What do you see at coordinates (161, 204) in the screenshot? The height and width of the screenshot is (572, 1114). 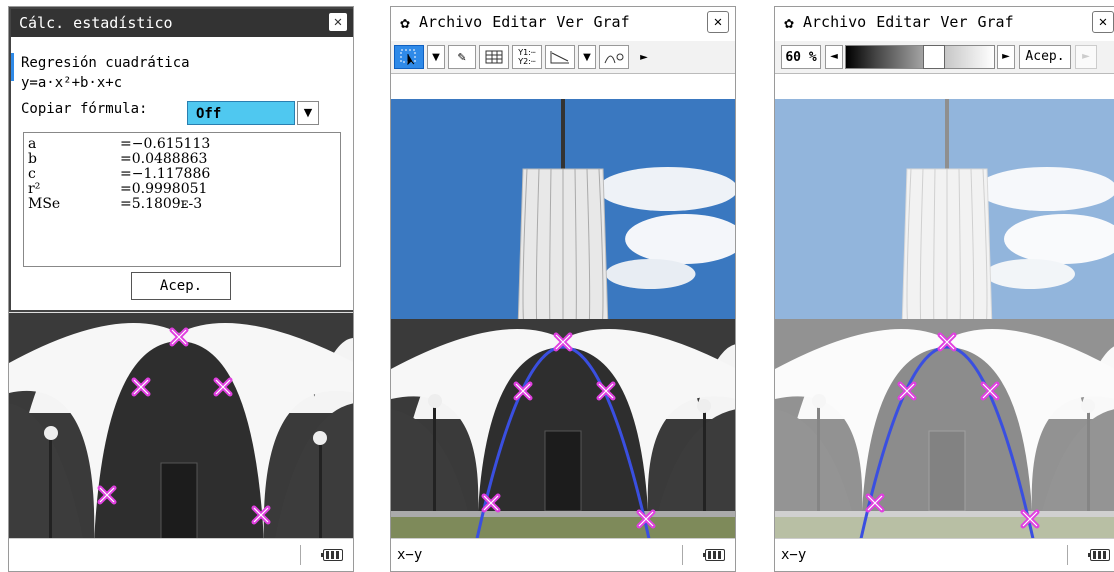 I see `result-value: =5.1809ᴇ-3` at bounding box center [161, 204].